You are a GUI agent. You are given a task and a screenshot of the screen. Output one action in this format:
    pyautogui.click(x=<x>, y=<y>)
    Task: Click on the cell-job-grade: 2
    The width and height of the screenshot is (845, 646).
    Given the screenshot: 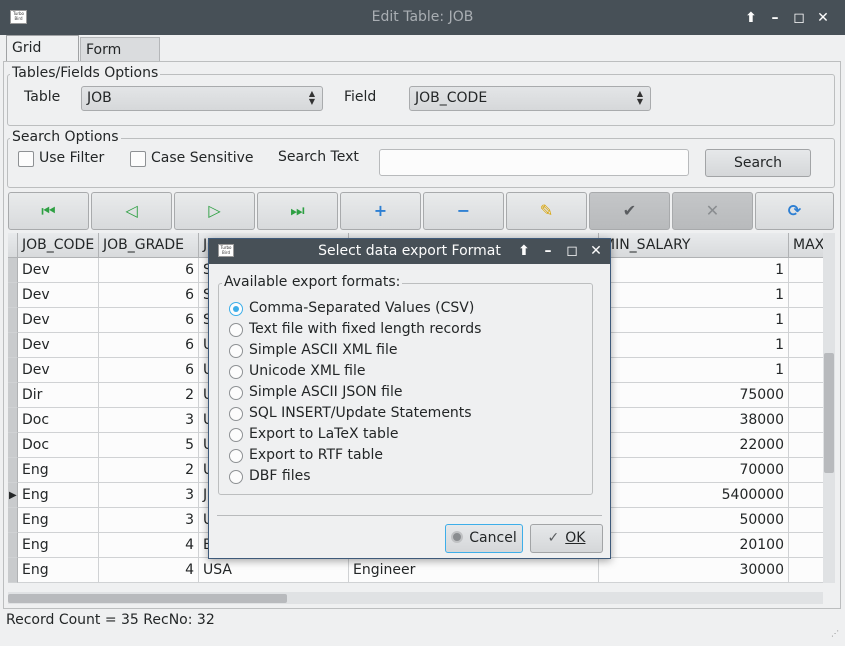 What is the action you would take?
    pyautogui.click(x=149, y=395)
    